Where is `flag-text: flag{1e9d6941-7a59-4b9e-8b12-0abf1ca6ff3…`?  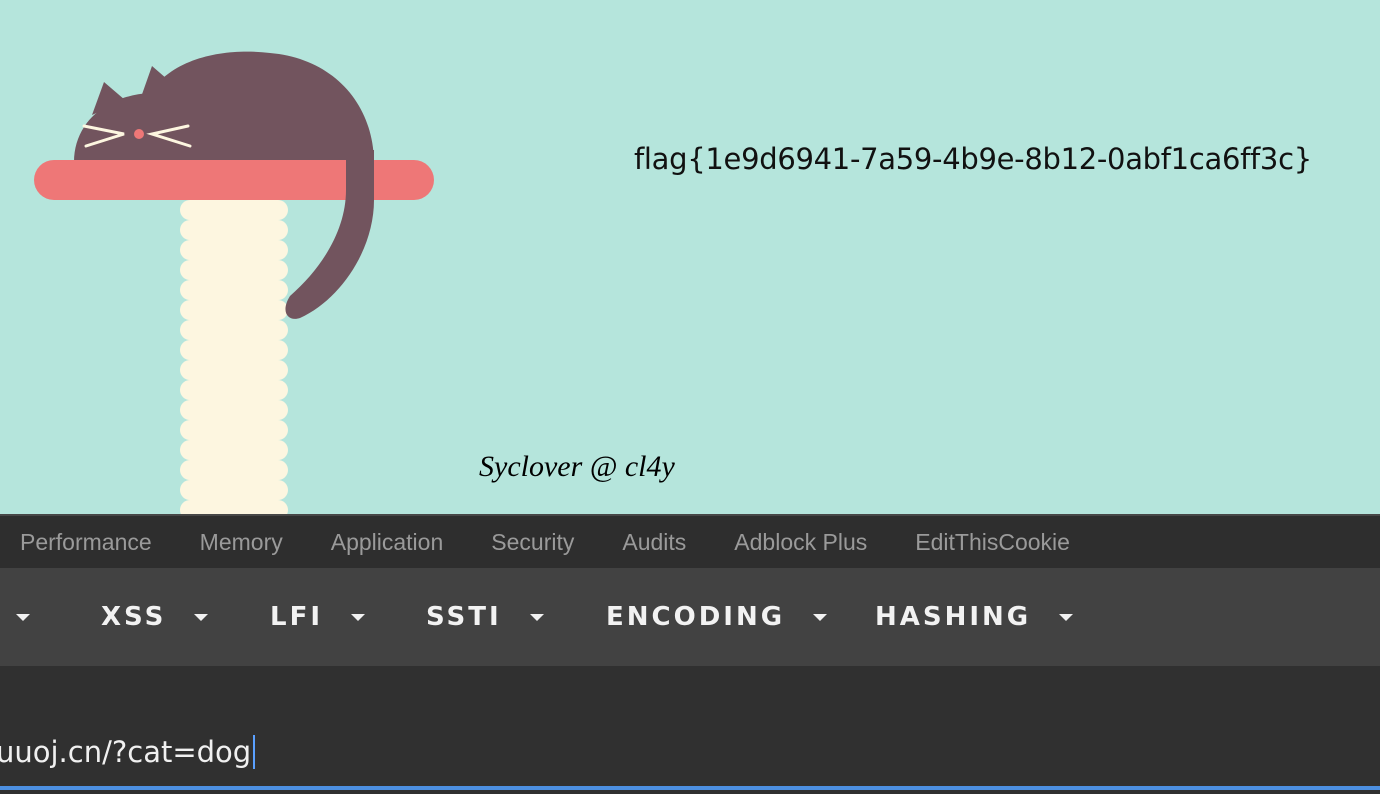
flag-text: flag{1e9d6941-7a59-4b9e-8b12-0abf1ca6ff3… is located at coordinates (973, 159).